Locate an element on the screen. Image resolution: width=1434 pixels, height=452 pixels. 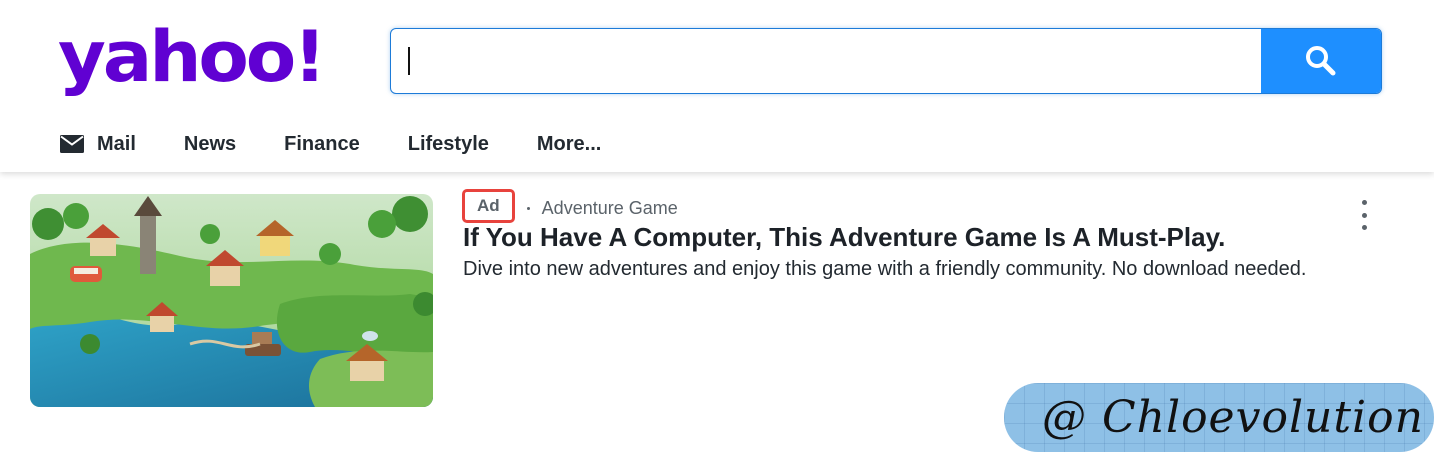
ad-meta: Ad Adventure Game is located at coordinates (570, 206).